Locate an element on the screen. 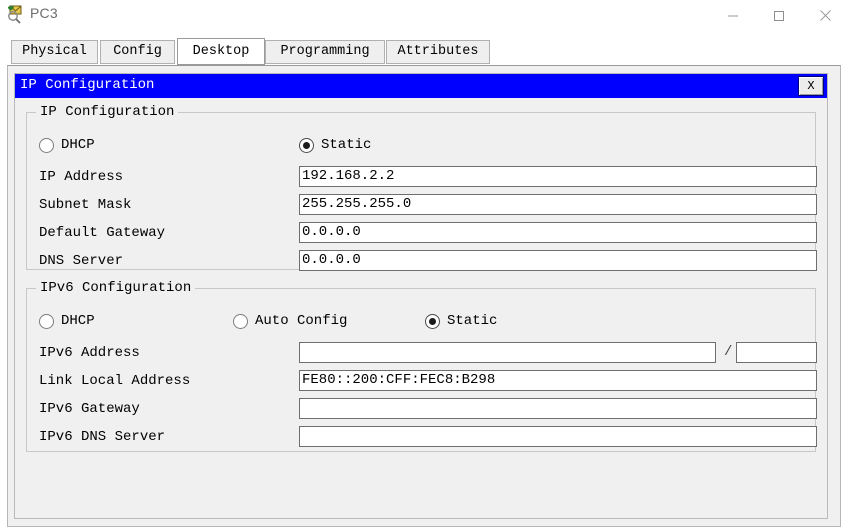 The height and width of the screenshot is (532, 848). maximize-button is located at coordinates (779, 15).